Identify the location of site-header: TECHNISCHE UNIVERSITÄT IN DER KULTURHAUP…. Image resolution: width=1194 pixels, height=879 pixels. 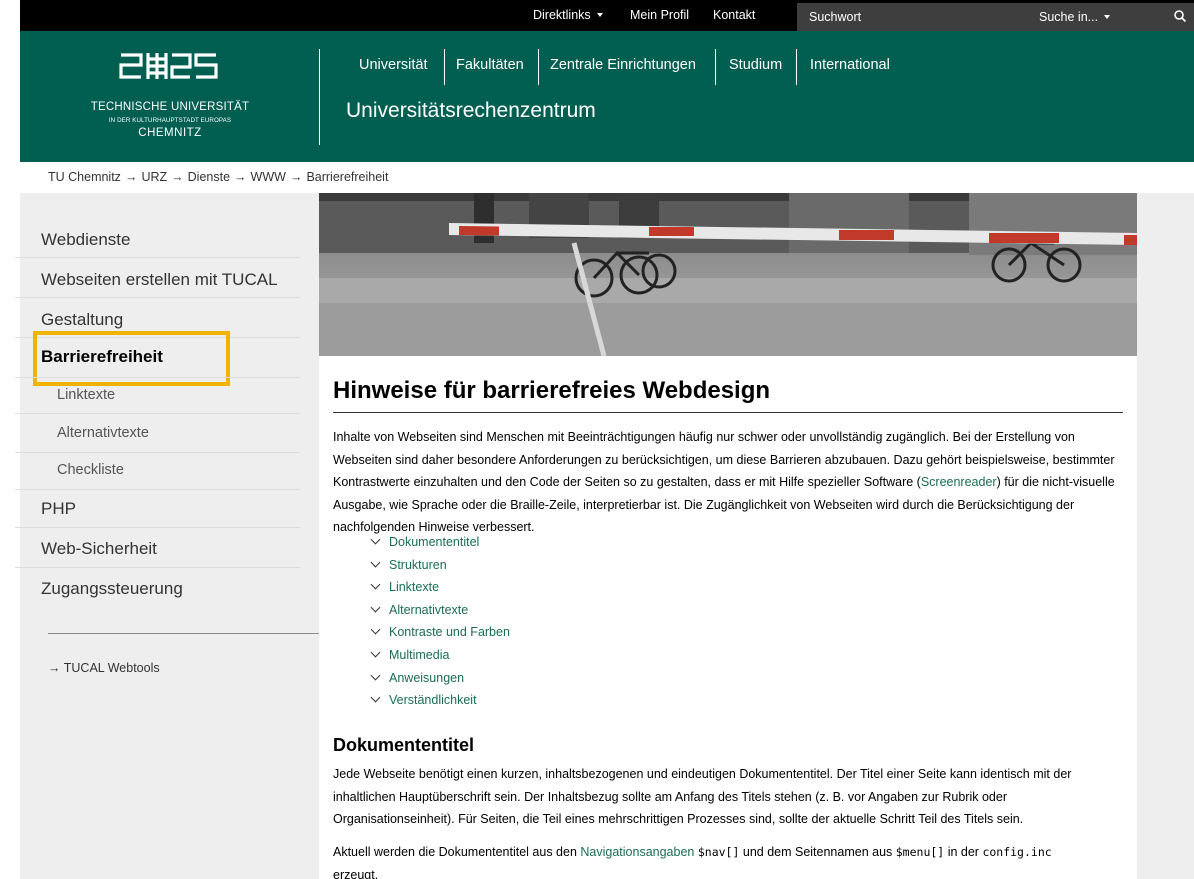
(607, 96).